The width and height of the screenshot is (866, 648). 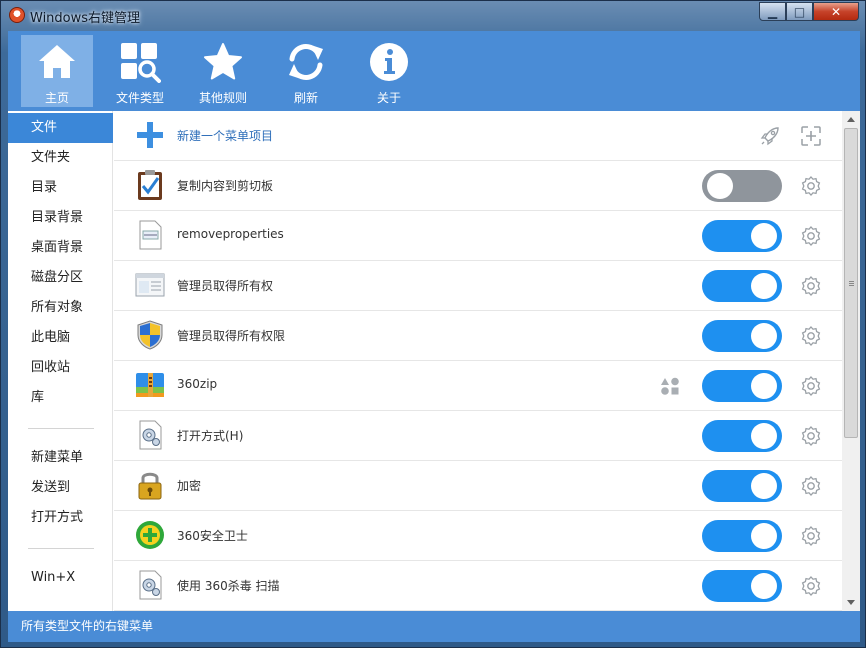 What do you see at coordinates (772, 11) in the screenshot?
I see `minimize-button: ▁` at bounding box center [772, 11].